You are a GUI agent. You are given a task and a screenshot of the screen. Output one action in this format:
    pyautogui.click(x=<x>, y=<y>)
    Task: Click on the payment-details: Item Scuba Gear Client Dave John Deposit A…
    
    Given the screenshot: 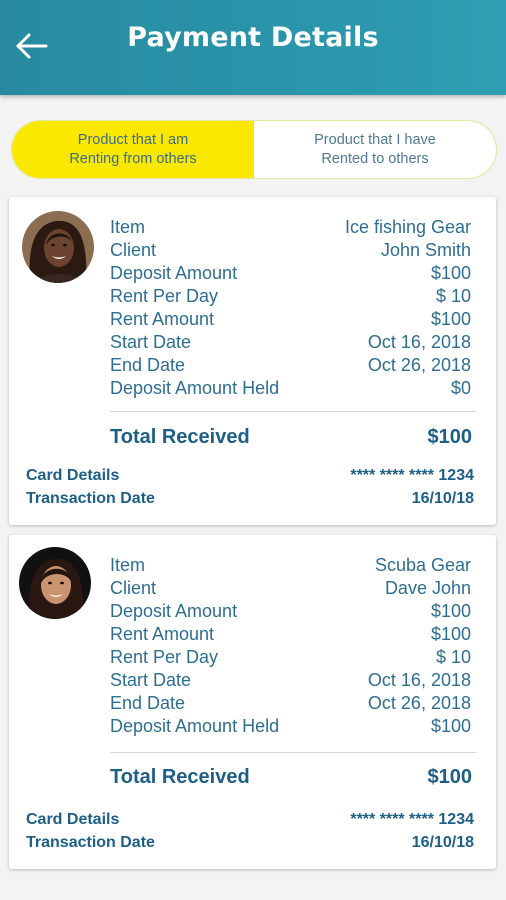 What is the action you would take?
    pyautogui.click(x=290, y=646)
    